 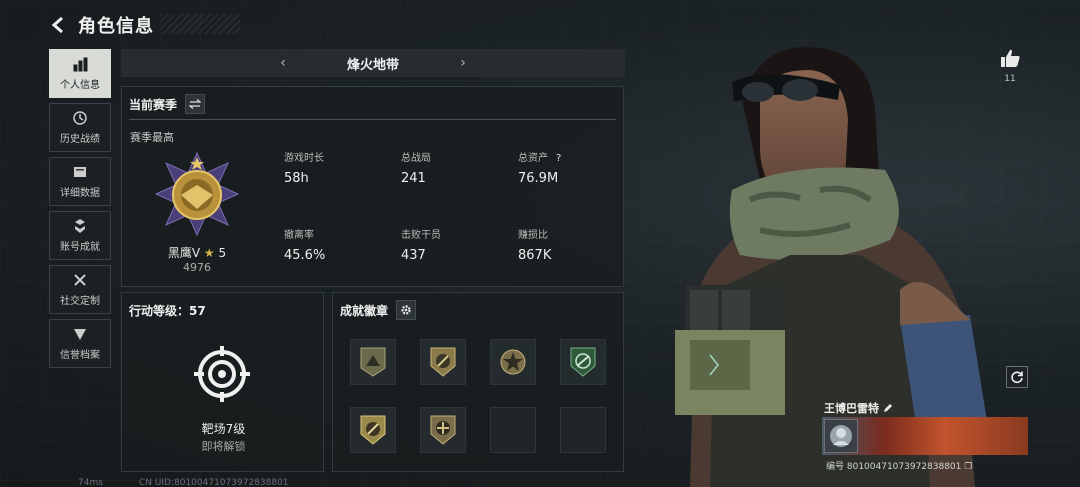 What do you see at coordinates (535, 255) in the screenshot?
I see `stat-value: 867K` at bounding box center [535, 255].